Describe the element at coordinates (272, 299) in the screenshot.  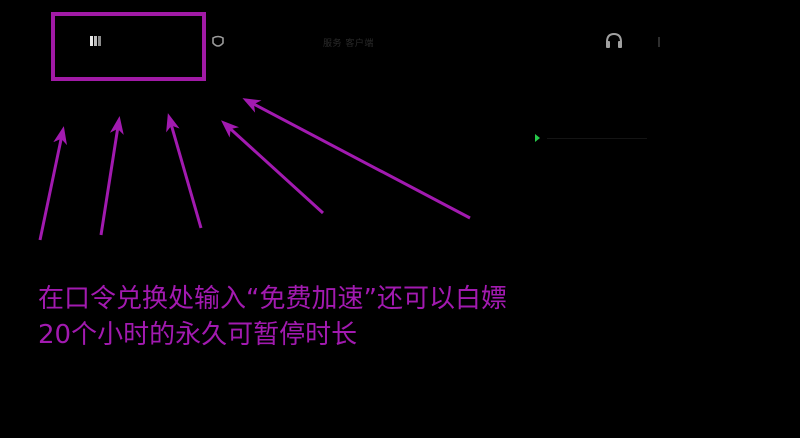
I see `caption-line-1: 在口令兑换处输入“免费加速”还可以白嫖` at that location.